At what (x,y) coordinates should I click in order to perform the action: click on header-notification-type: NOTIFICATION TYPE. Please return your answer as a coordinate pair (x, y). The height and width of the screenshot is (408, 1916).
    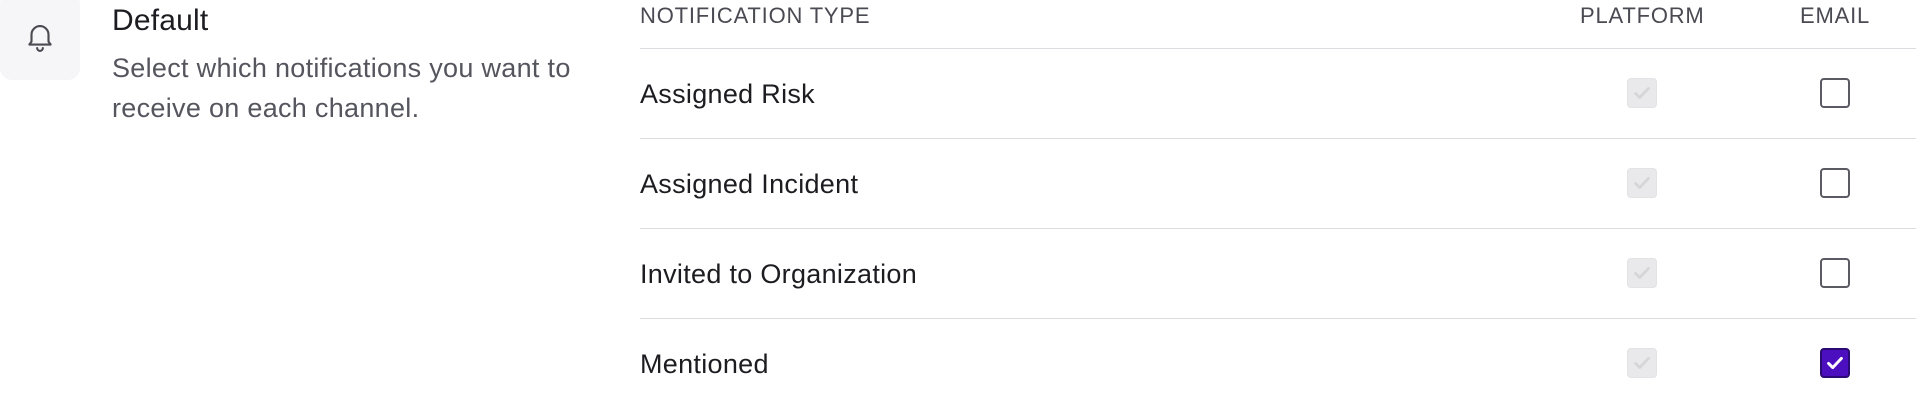
    Looking at the image, I should click on (755, 15).